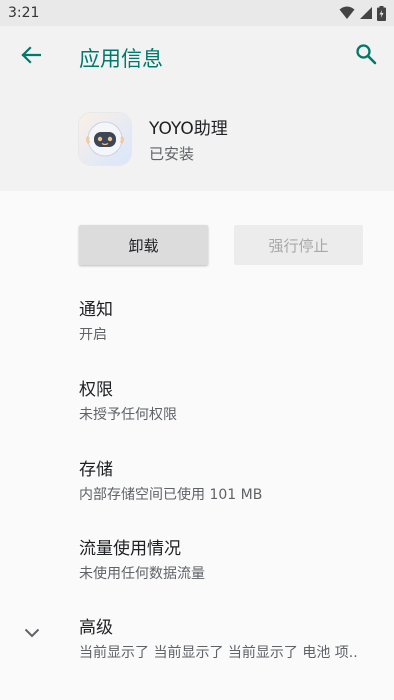 The height and width of the screenshot is (700, 394). What do you see at coordinates (171, 495) in the screenshot?
I see `item-subtitle: 内部存储空间已使用 101 MB` at bounding box center [171, 495].